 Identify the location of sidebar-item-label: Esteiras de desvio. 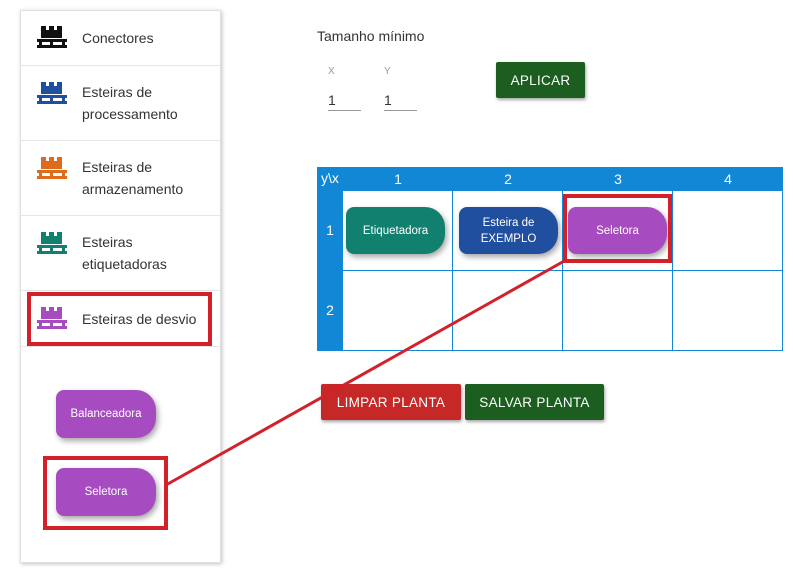
(139, 319).